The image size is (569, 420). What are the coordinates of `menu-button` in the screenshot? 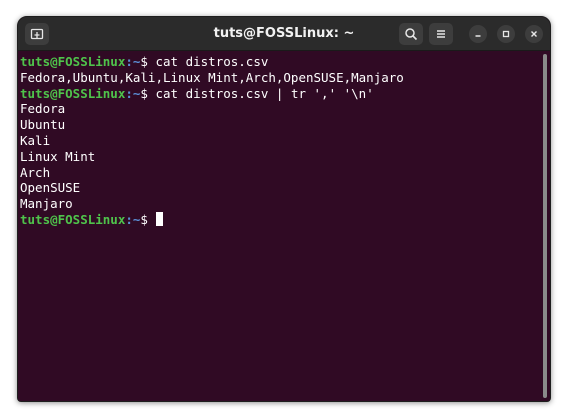 It's located at (441, 34).